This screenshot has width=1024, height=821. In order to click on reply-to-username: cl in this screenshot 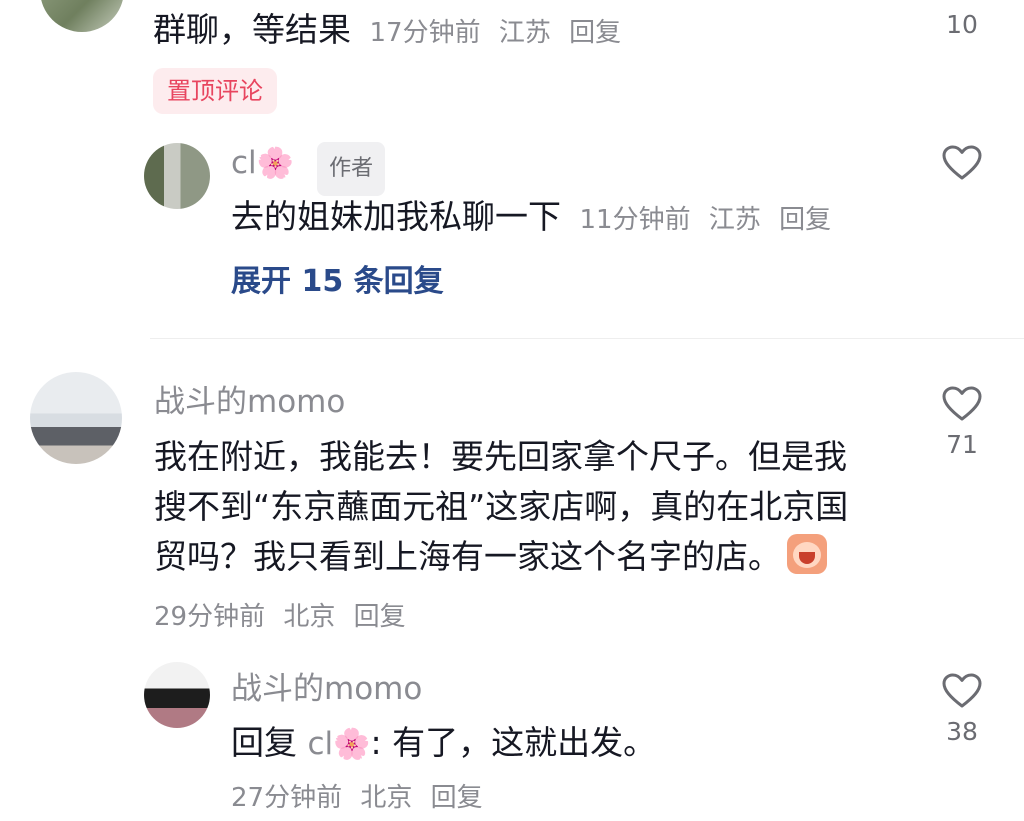, I will do `click(321, 744)`.